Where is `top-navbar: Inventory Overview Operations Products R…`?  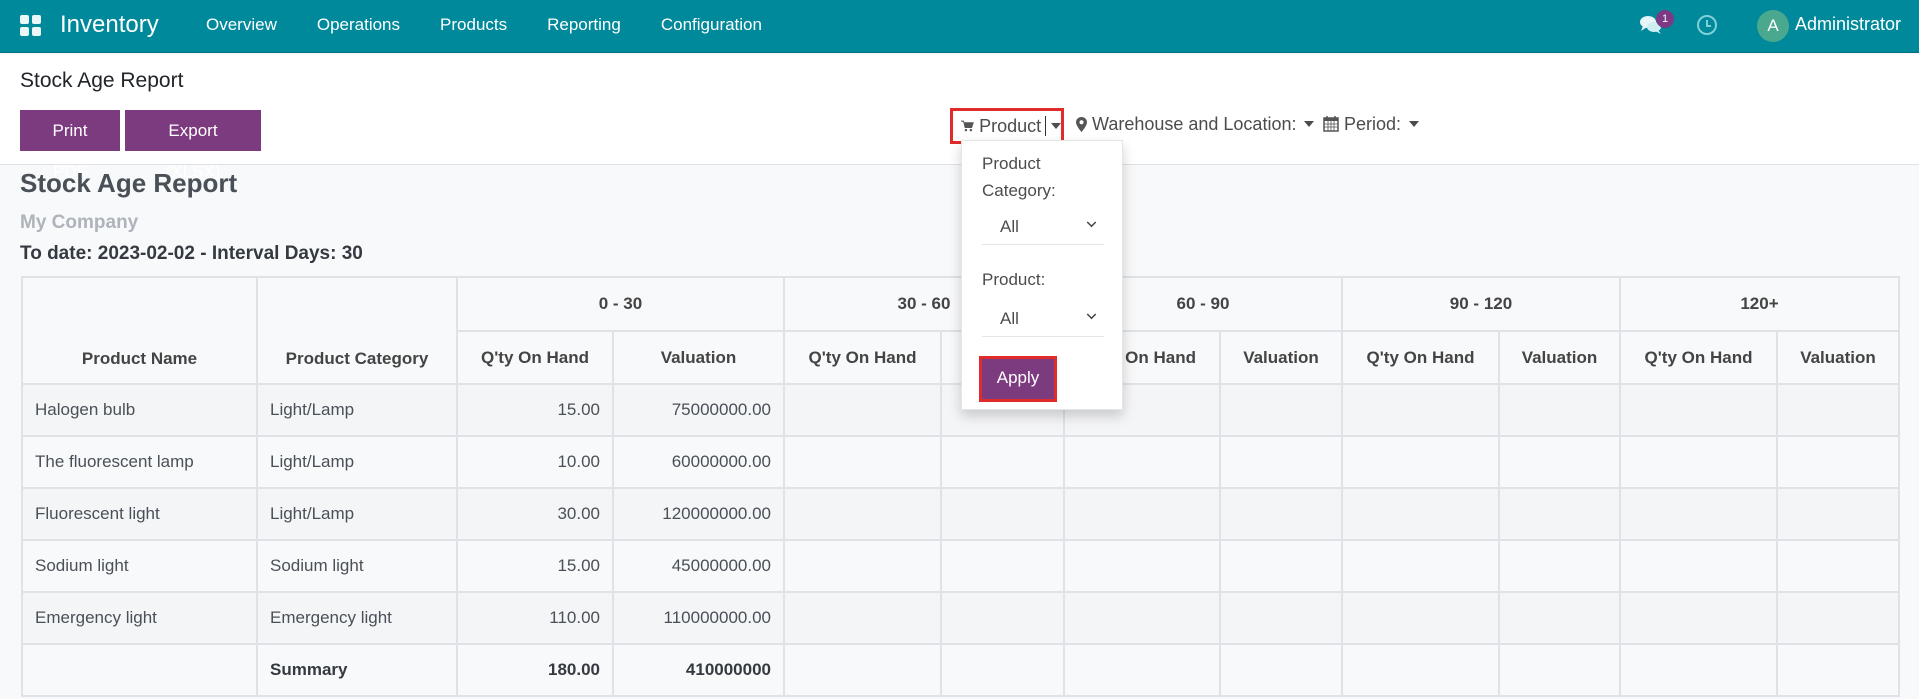
top-navbar: Inventory Overview Operations Products R… is located at coordinates (959, 26).